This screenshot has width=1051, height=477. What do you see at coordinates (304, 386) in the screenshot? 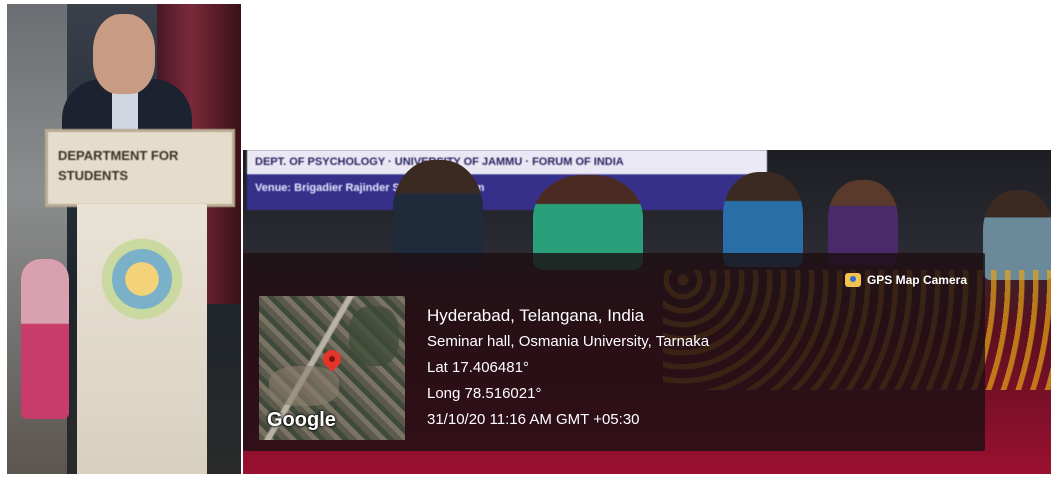
I see `map-building` at bounding box center [304, 386].